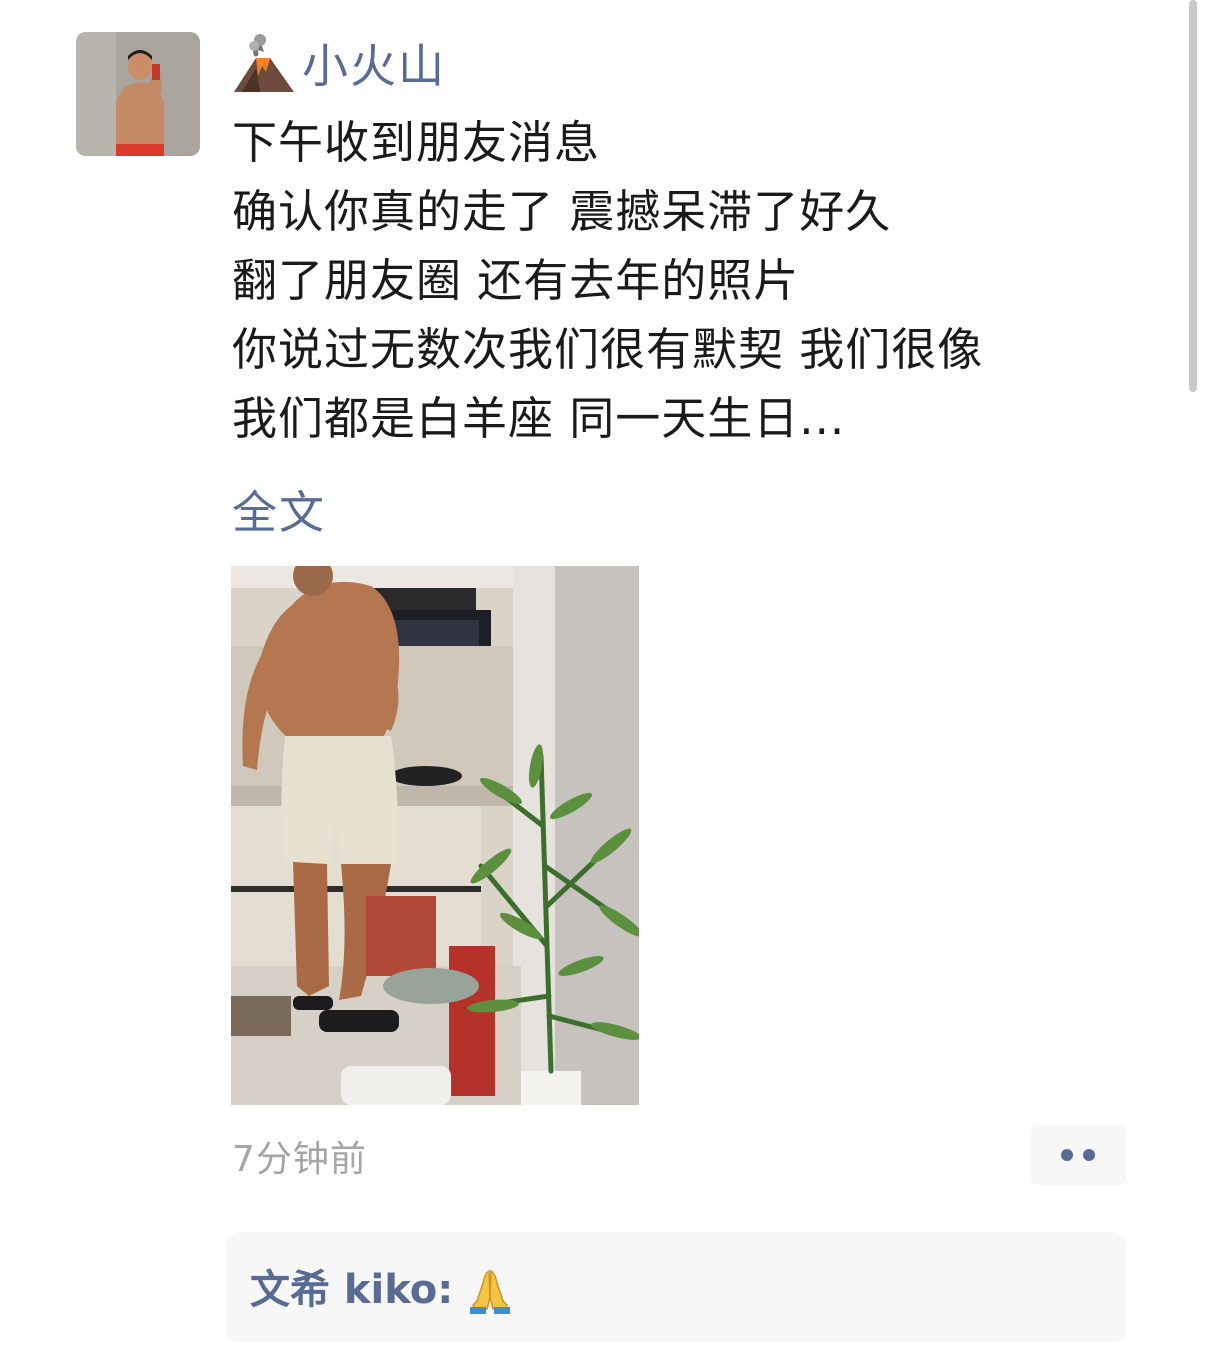 The image size is (1206, 1366). What do you see at coordinates (279, 508) in the screenshot?
I see `full-text-link: 全文` at bounding box center [279, 508].